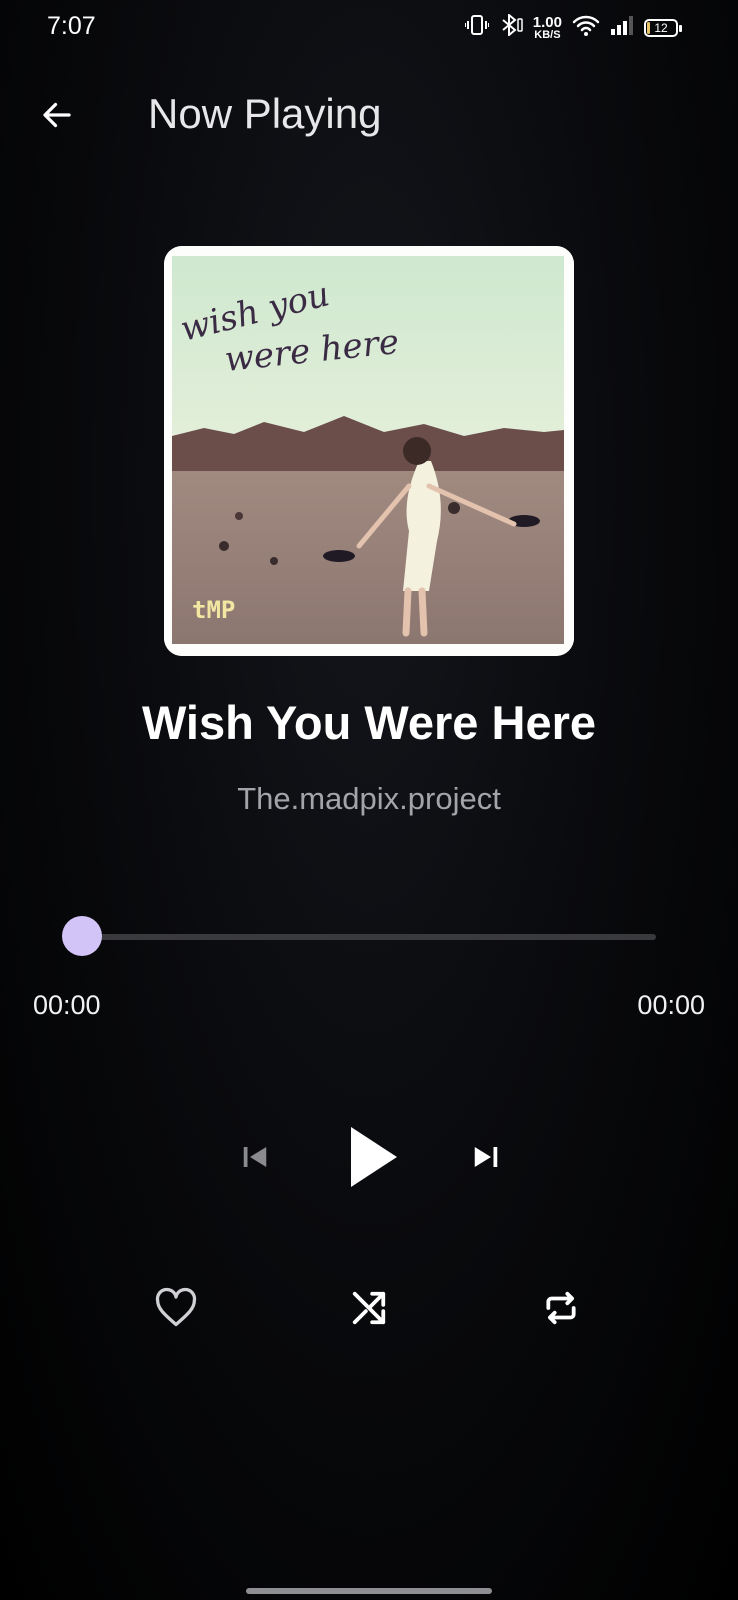  What do you see at coordinates (369, 937) in the screenshot?
I see `seek-track` at bounding box center [369, 937].